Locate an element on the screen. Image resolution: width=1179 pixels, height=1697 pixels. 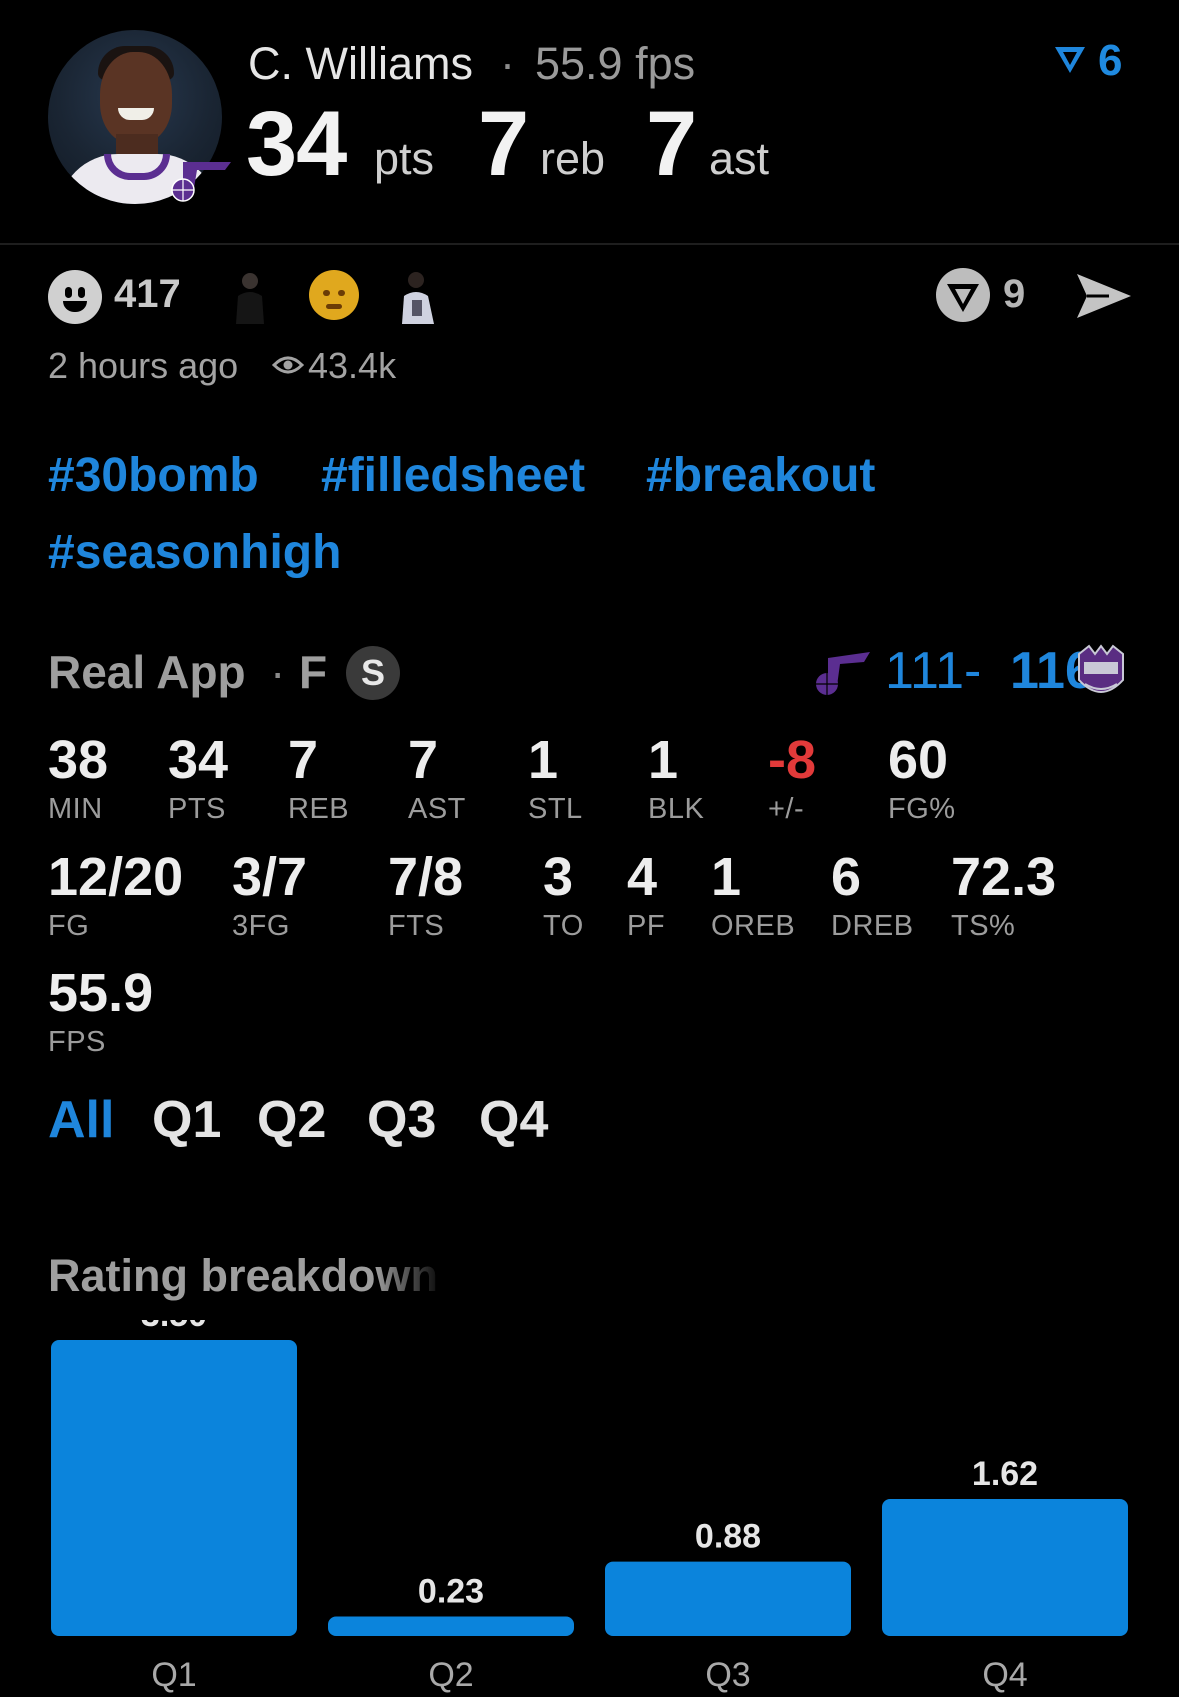
post-time: 2 hours ago is located at coordinates (143, 365).